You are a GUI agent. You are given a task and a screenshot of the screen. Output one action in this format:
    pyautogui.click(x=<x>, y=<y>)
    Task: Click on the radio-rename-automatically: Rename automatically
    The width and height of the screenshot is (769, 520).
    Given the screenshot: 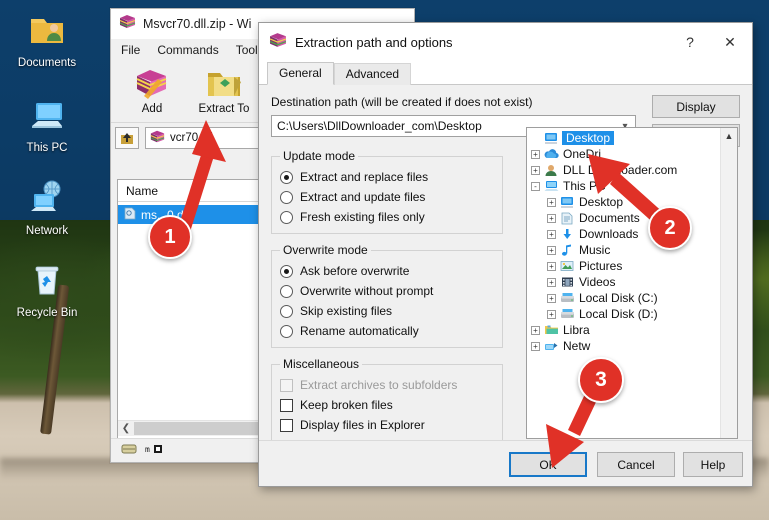 What is the action you would take?
    pyautogui.click(x=387, y=331)
    